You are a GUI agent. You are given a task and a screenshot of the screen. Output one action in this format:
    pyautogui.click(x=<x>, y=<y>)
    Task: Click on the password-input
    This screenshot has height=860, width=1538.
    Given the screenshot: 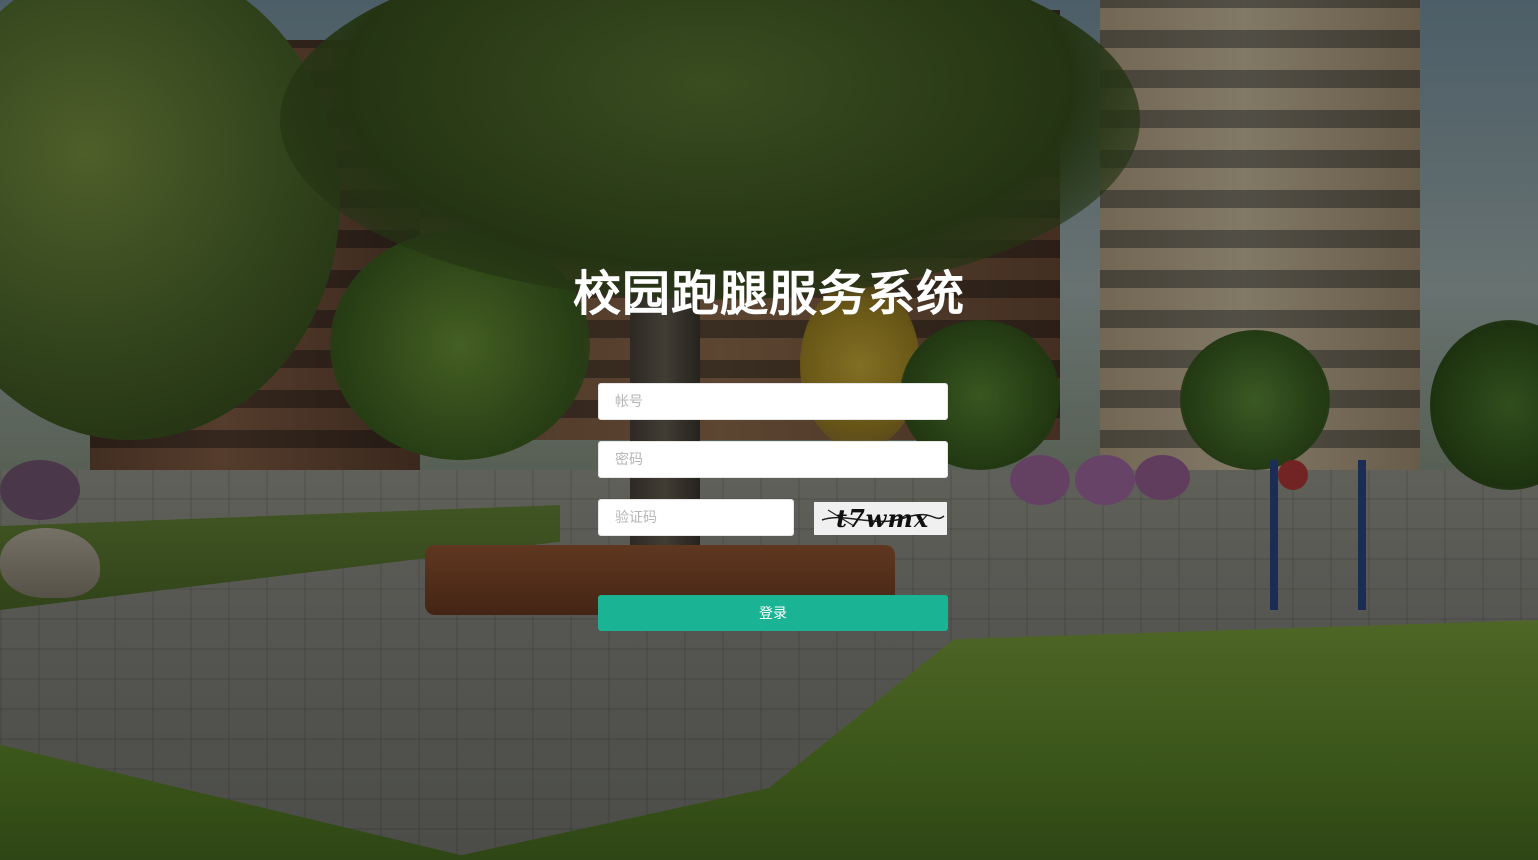 What is the action you would take?
    pyautogui.click(x=773, y=459)
    